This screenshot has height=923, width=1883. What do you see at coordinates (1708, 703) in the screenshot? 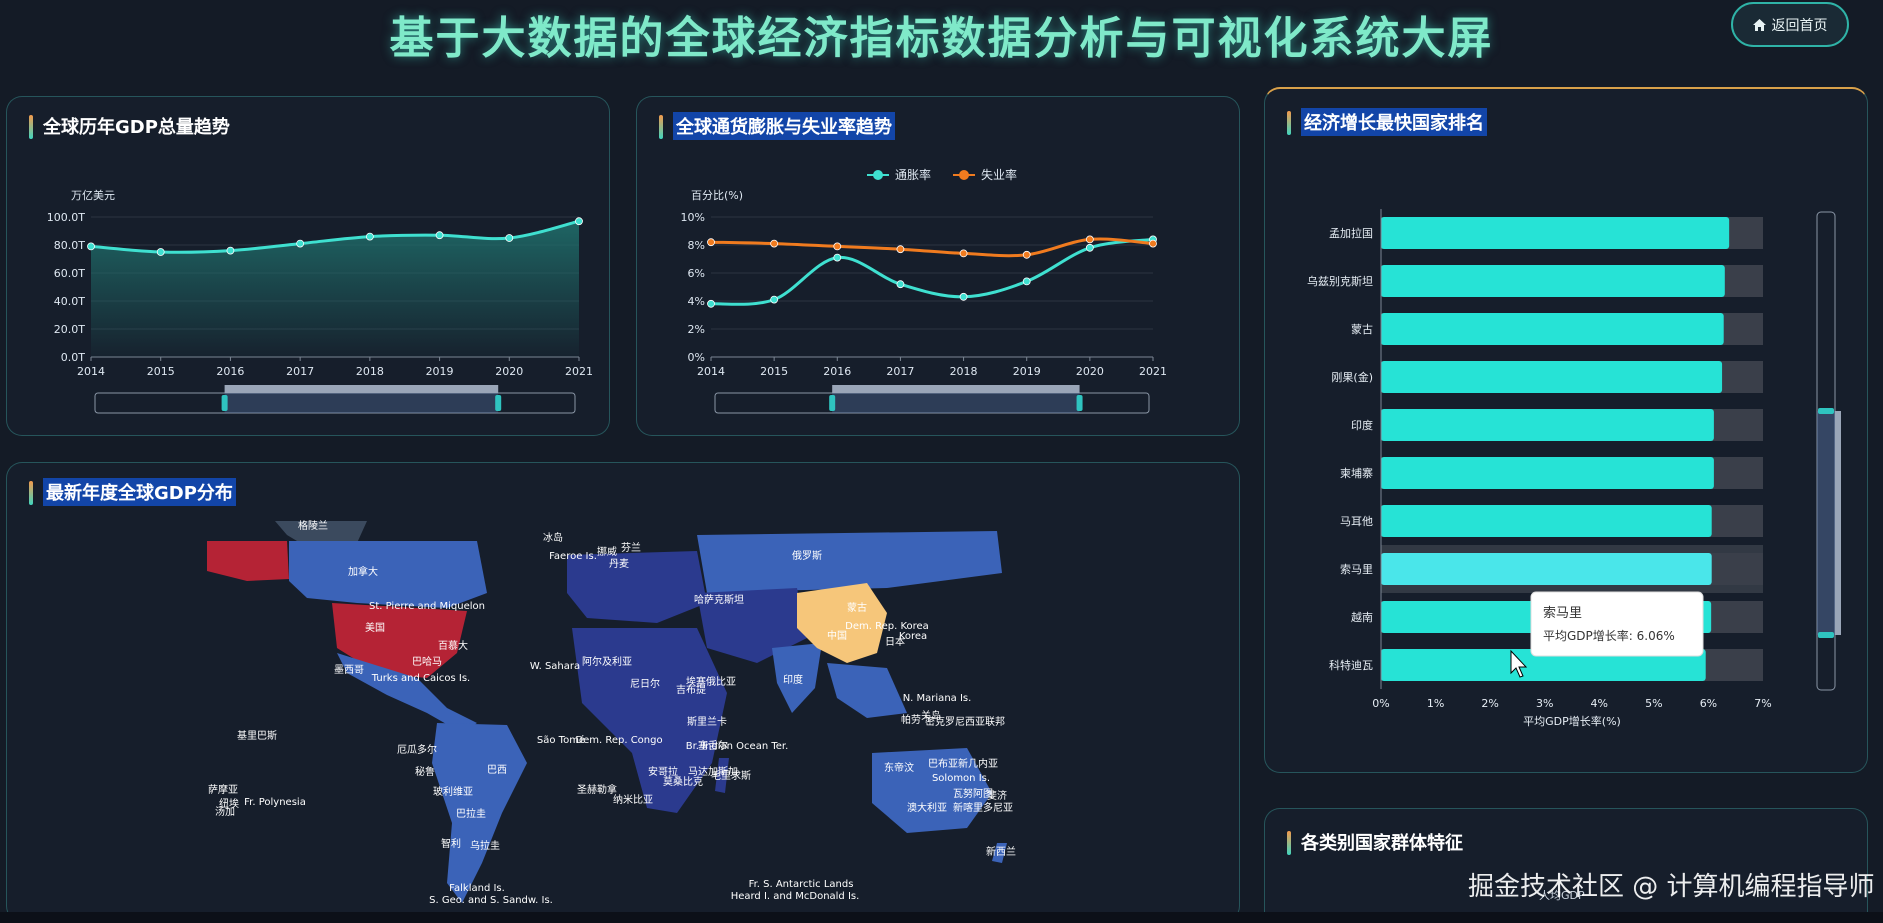
I see `x-tick-label: 6%` at bounding box center [1708, 703].